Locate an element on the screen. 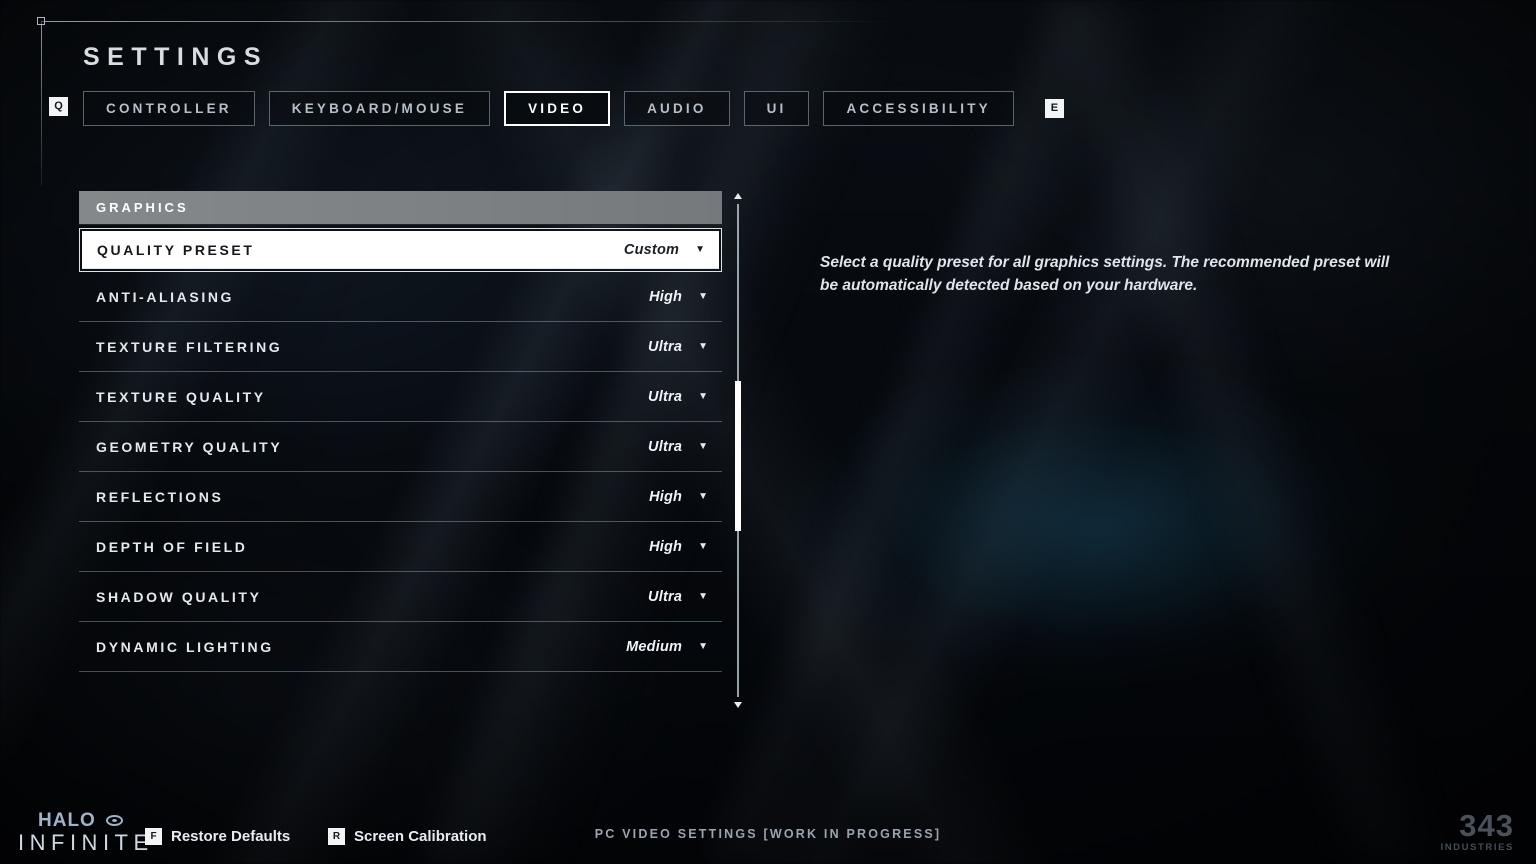 The width and height of the screenshot is (1536, 864). infinite-wordmark: INFINITE is located at coordinates (86, 842).